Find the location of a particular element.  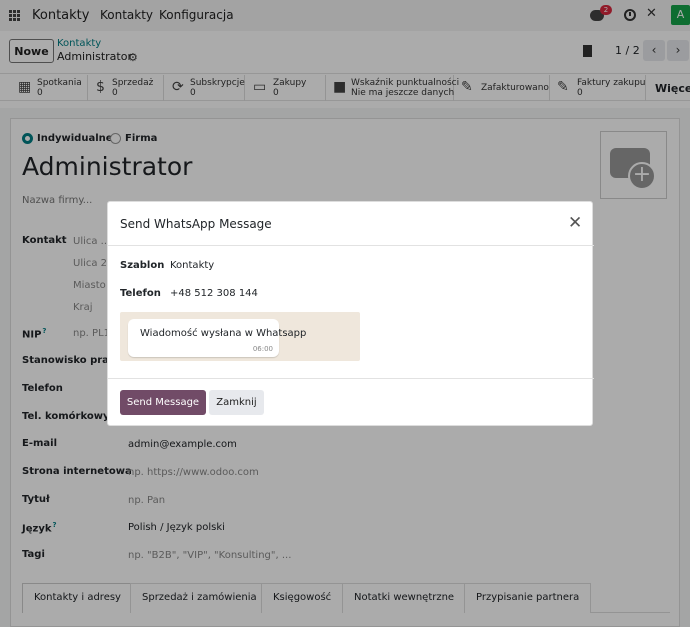

preview-time: 06:00 is located at coordinates (262, 349).